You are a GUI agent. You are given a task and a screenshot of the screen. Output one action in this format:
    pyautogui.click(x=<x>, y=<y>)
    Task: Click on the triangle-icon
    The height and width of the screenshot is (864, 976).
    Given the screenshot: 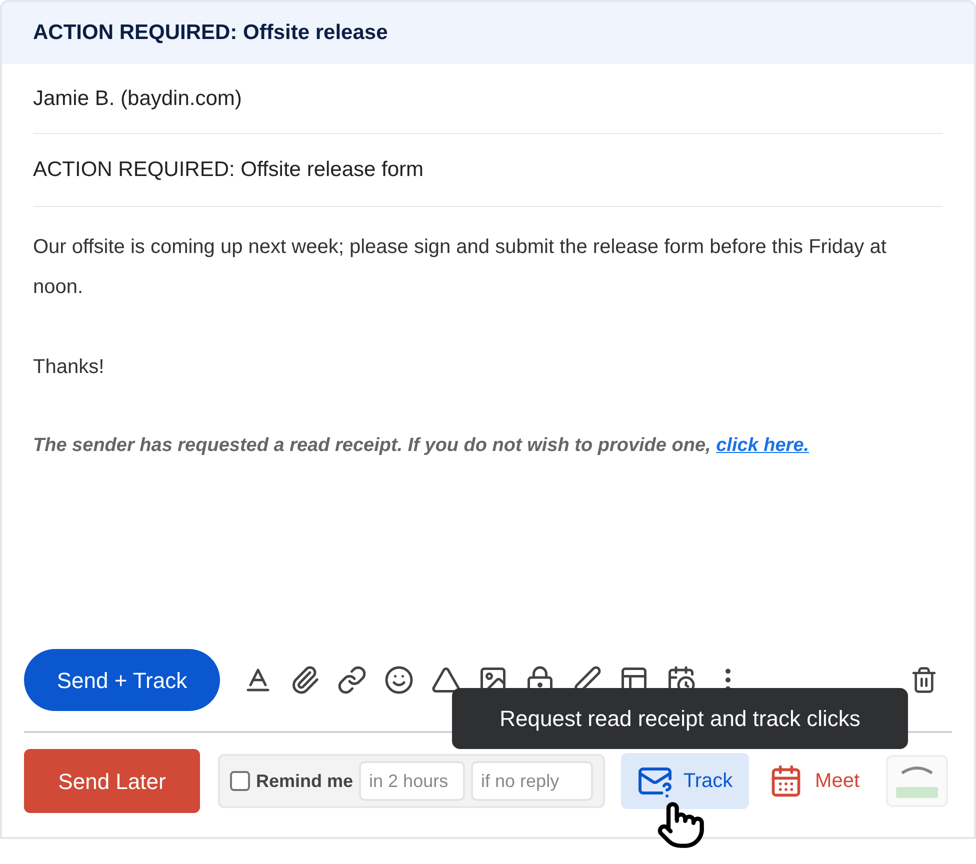 What is the action you would take?
    pyautogui.click(x=446, y=680)
    